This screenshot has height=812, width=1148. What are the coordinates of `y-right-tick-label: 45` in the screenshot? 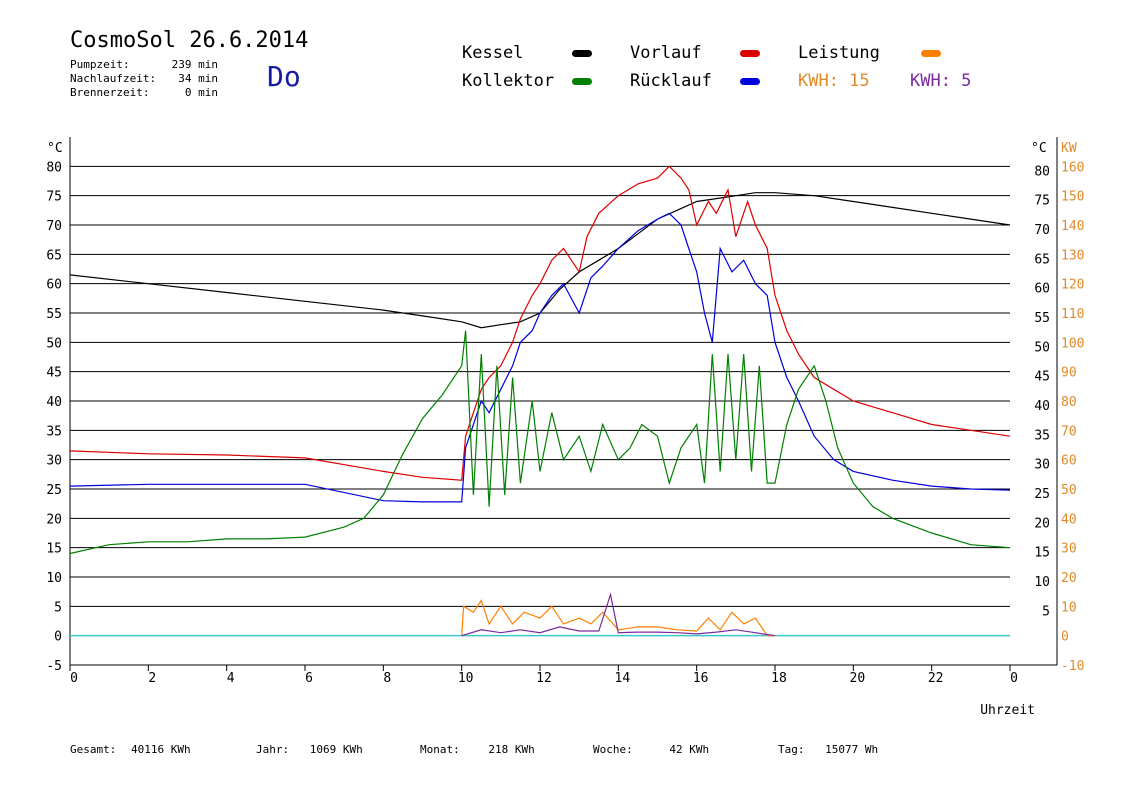 It's located at (1042, 377).